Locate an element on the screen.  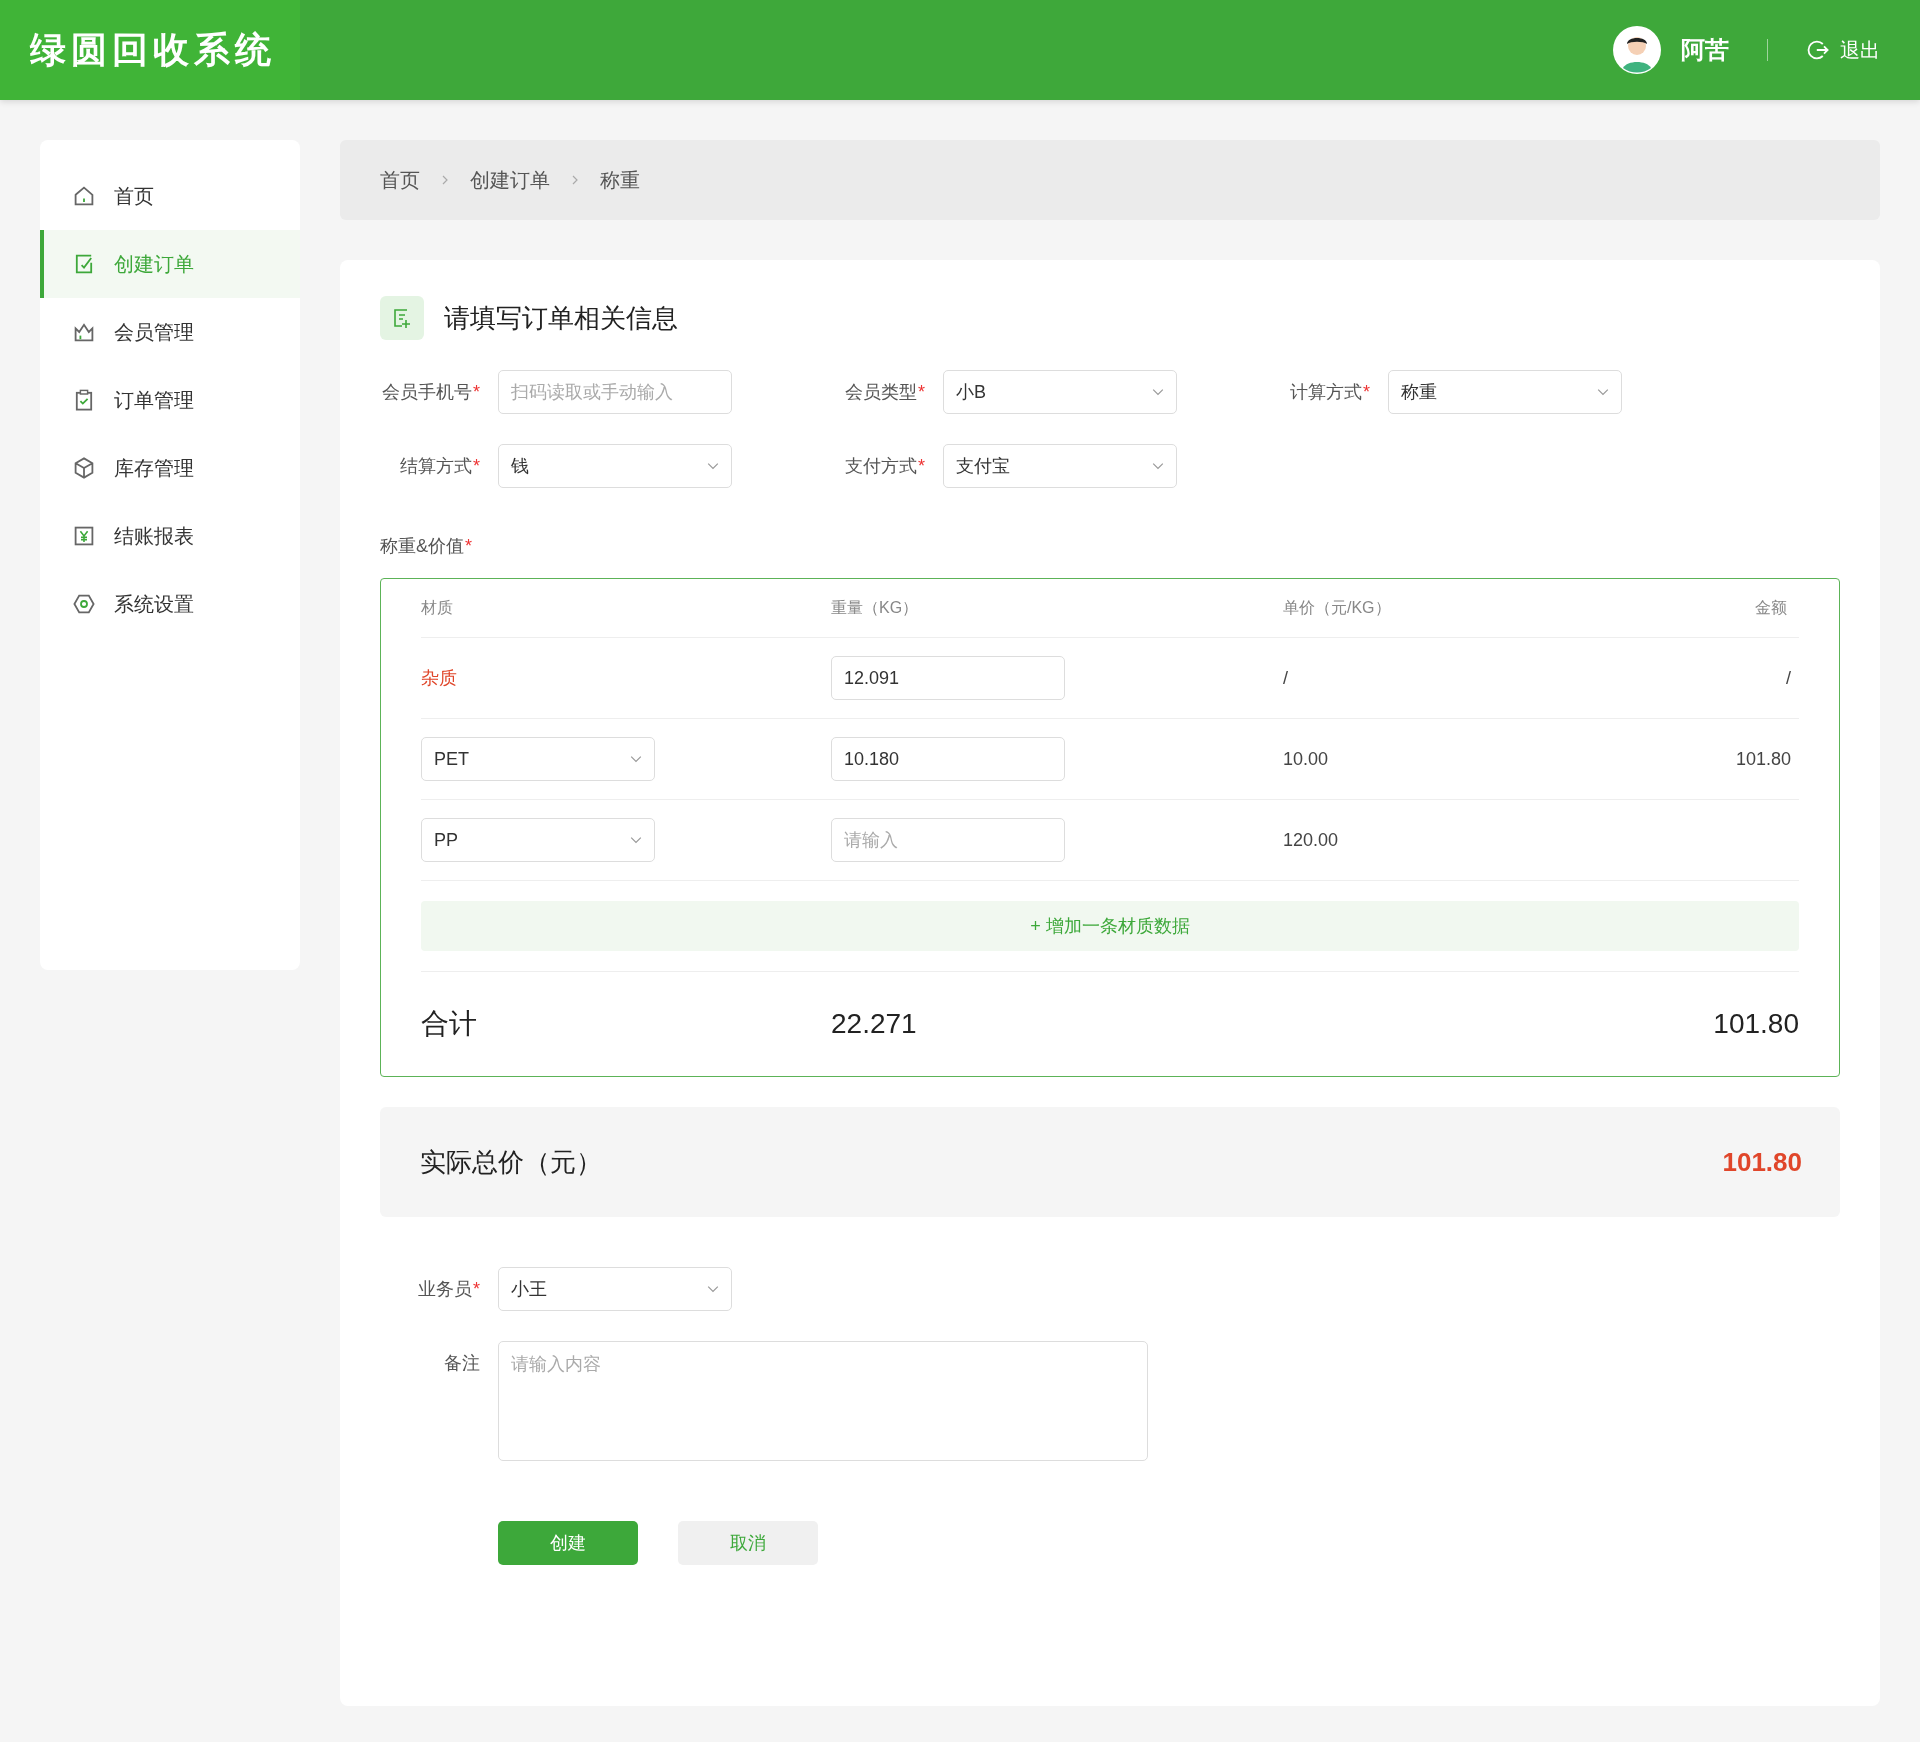
sidebar-item: 订单管理 is located at coordinates (170, 400).